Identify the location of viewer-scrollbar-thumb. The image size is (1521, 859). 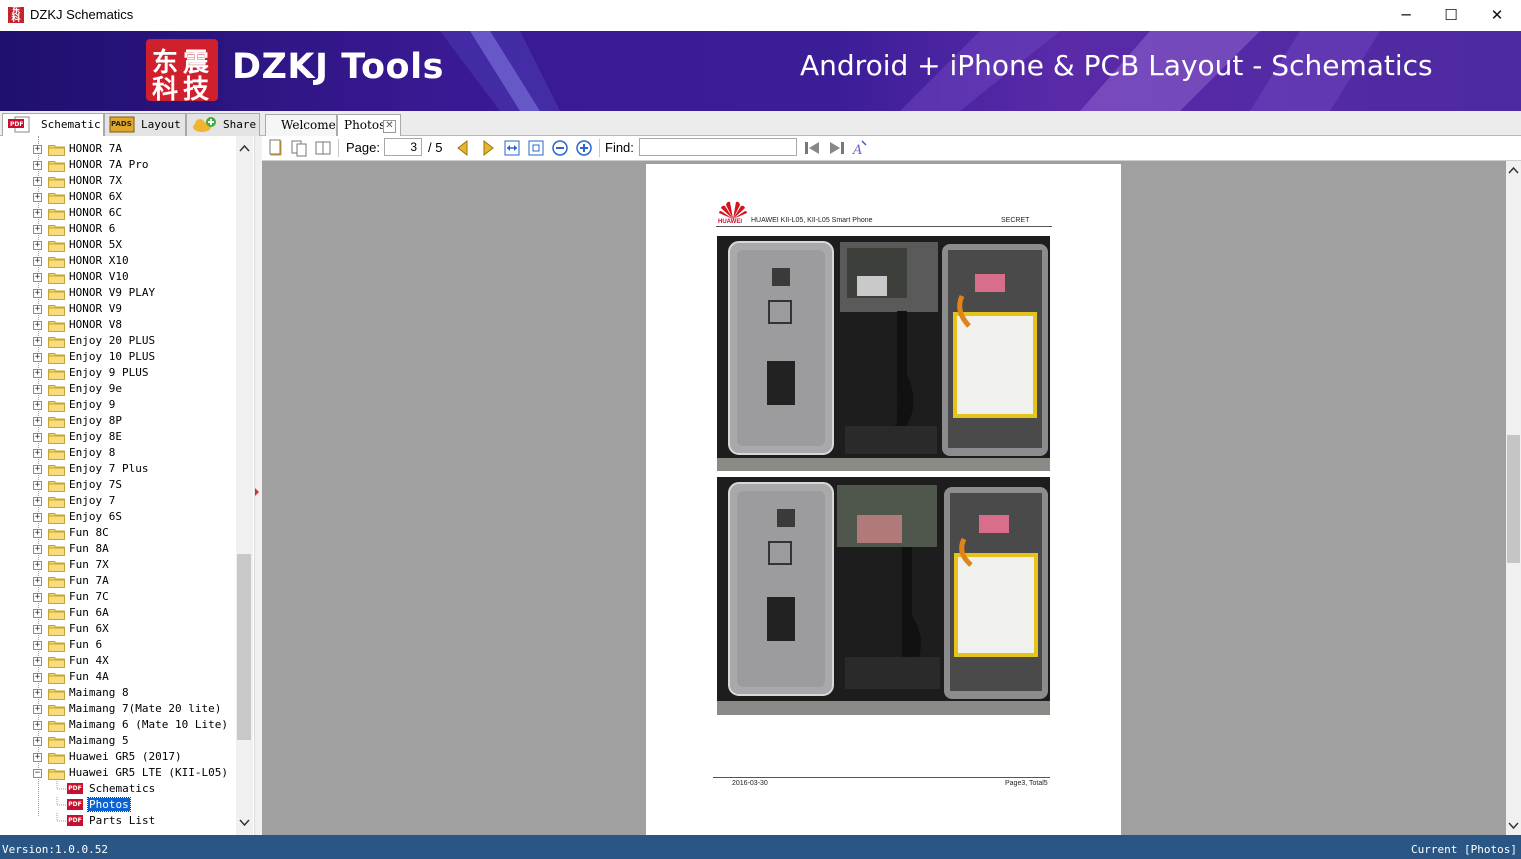
(1513, 499).